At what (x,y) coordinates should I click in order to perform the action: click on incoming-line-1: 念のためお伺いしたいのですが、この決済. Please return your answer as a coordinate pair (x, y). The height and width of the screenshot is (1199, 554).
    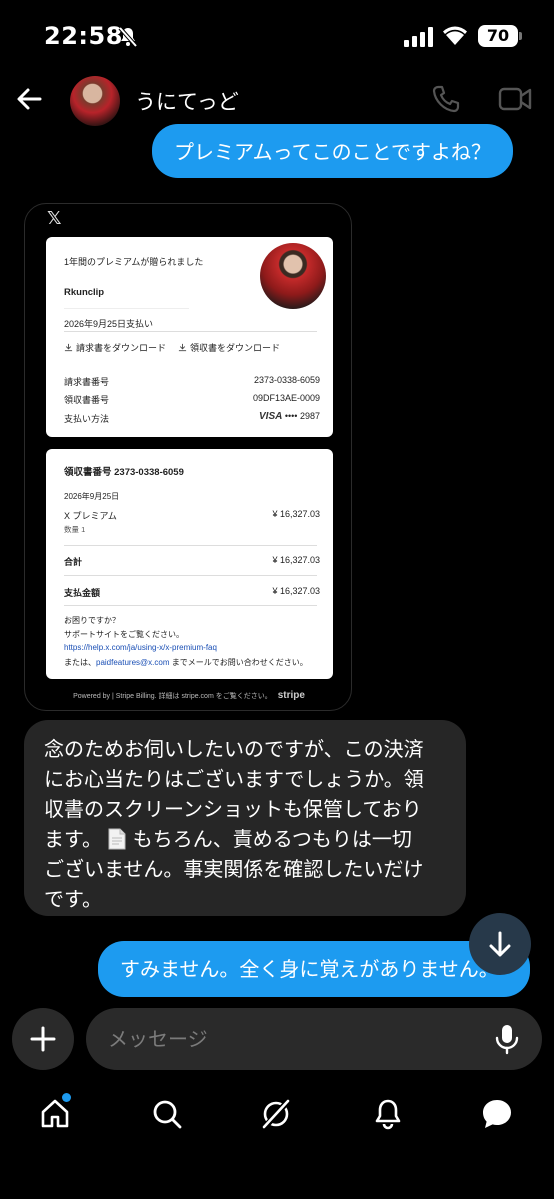
    Looking at the image, I should click on (234, 749).